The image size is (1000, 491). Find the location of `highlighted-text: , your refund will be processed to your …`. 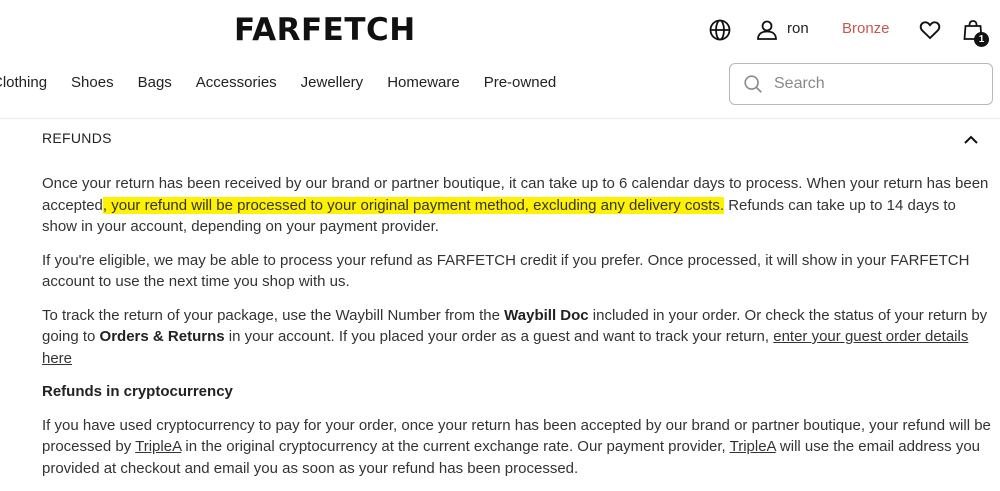

highlighted-text: , your refund will be processed to your … is located at coordinates (413, 205).